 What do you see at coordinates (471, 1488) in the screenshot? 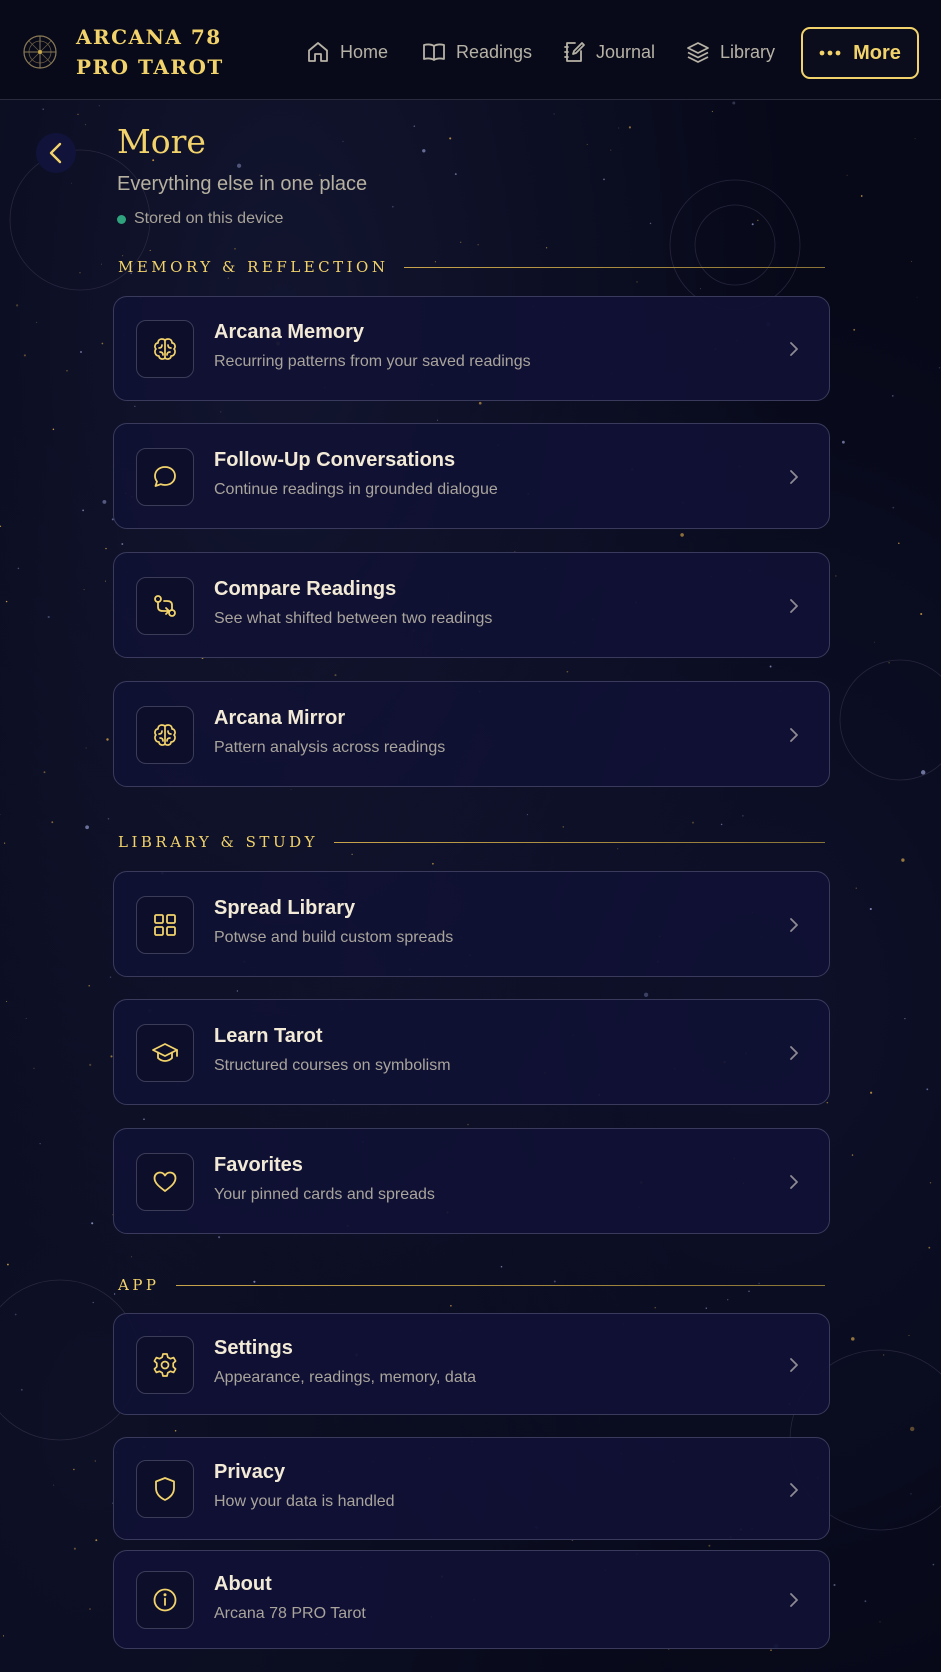
I see `menu-card-privacy: Privacy How your data is handled` at bounding box center [471, 1488].